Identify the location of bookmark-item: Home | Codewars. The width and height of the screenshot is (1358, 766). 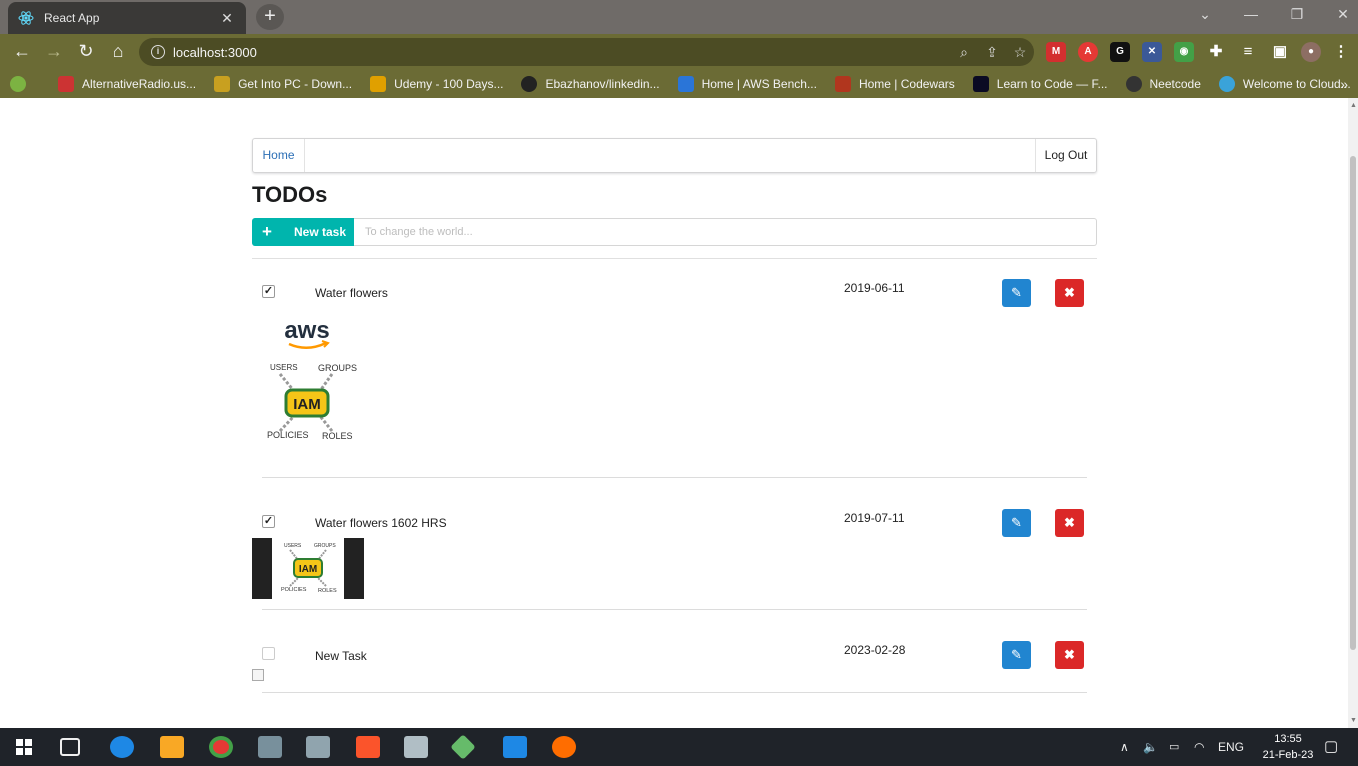
(894, 84).